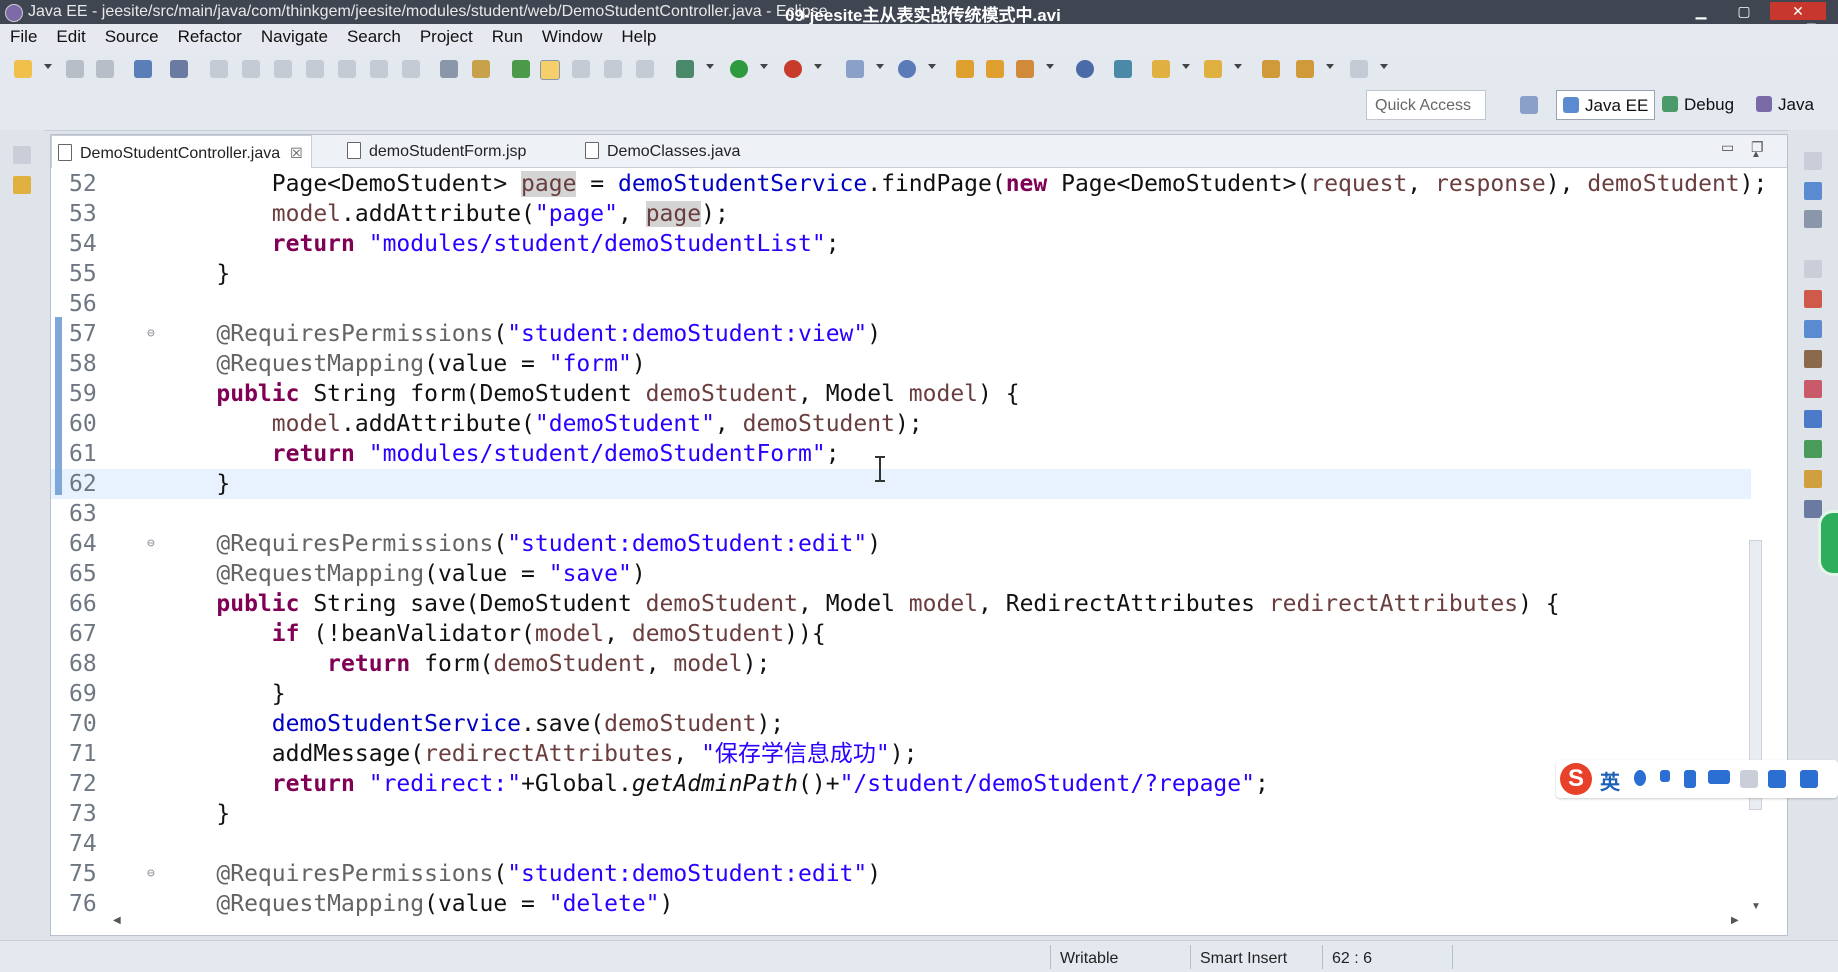 This screenshot has height=972, width=1838. Describe the element at coordinates (1025, 69) in the screenshot. I see `search-tool-icon` at that location.